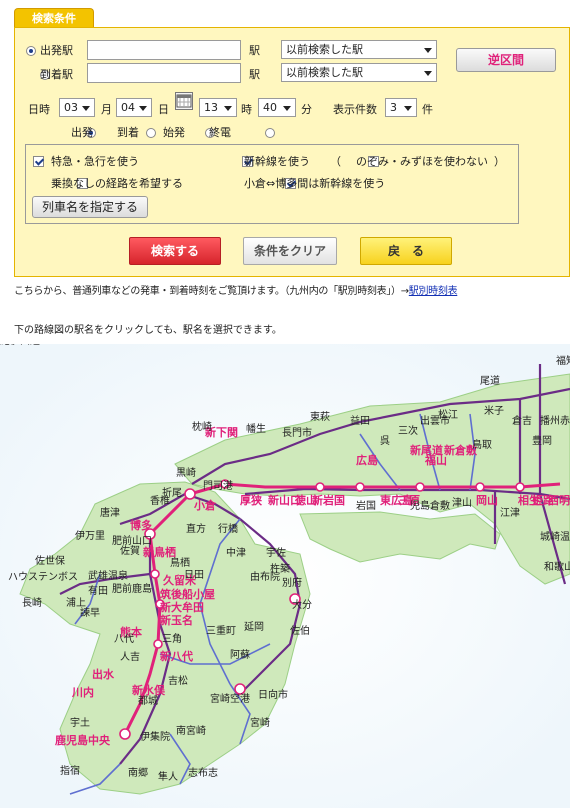  What do you see at coordinates (420, 505) in the screenshot?
I see `station-label: 児島` at bounding box center [420, 505].